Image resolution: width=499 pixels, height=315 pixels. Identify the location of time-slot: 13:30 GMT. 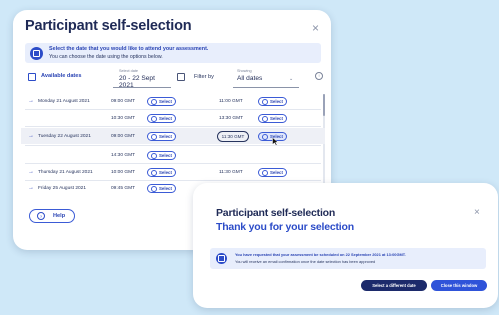
(231, 118).